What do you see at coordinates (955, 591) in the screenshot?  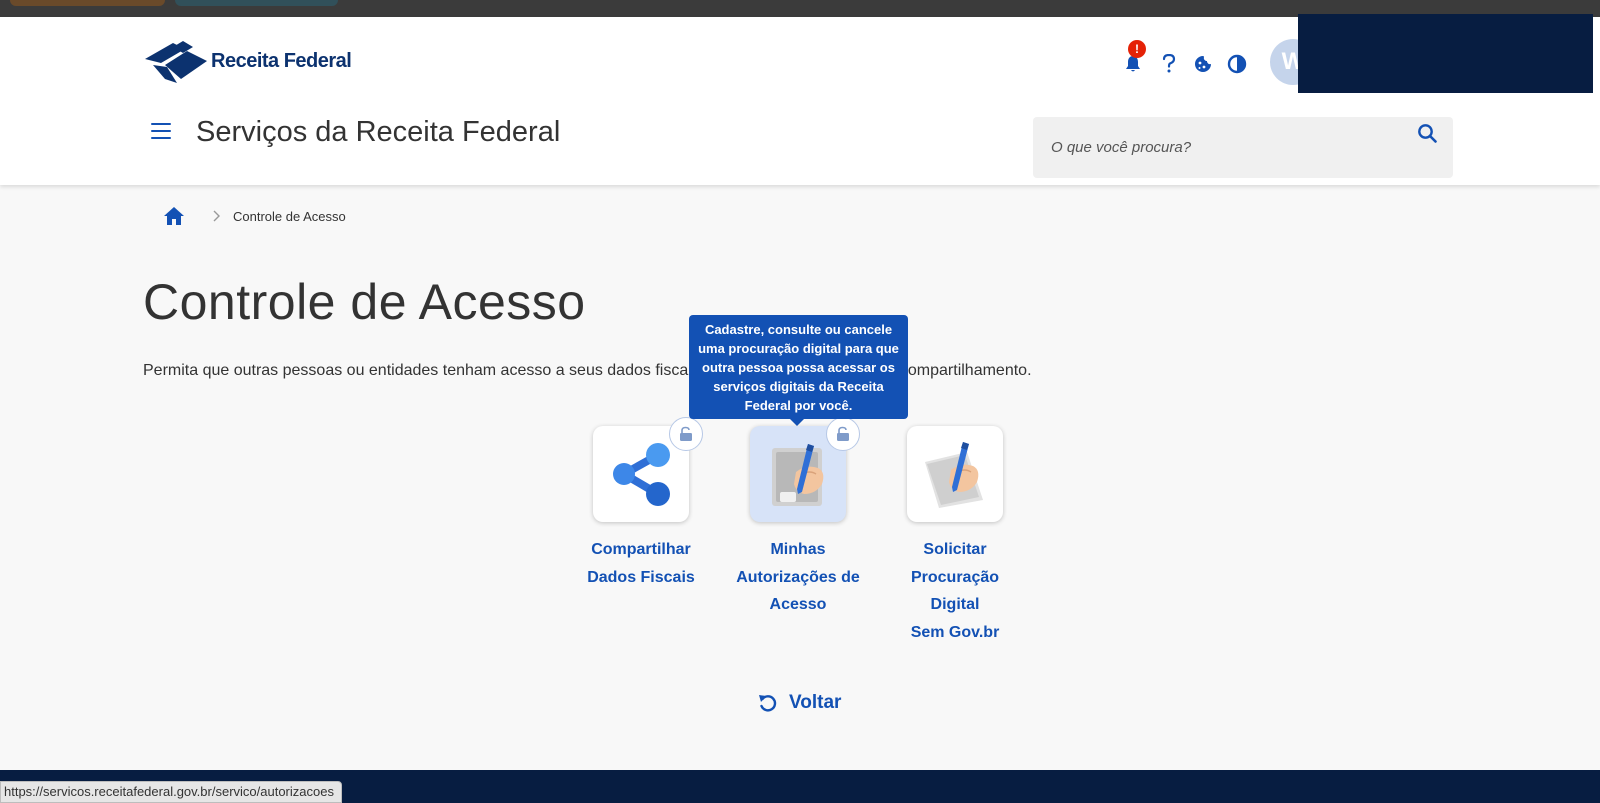 I see `service-label: Solicitar Procuração Digital Sem Gov.br` at bounding box center [955, 591].